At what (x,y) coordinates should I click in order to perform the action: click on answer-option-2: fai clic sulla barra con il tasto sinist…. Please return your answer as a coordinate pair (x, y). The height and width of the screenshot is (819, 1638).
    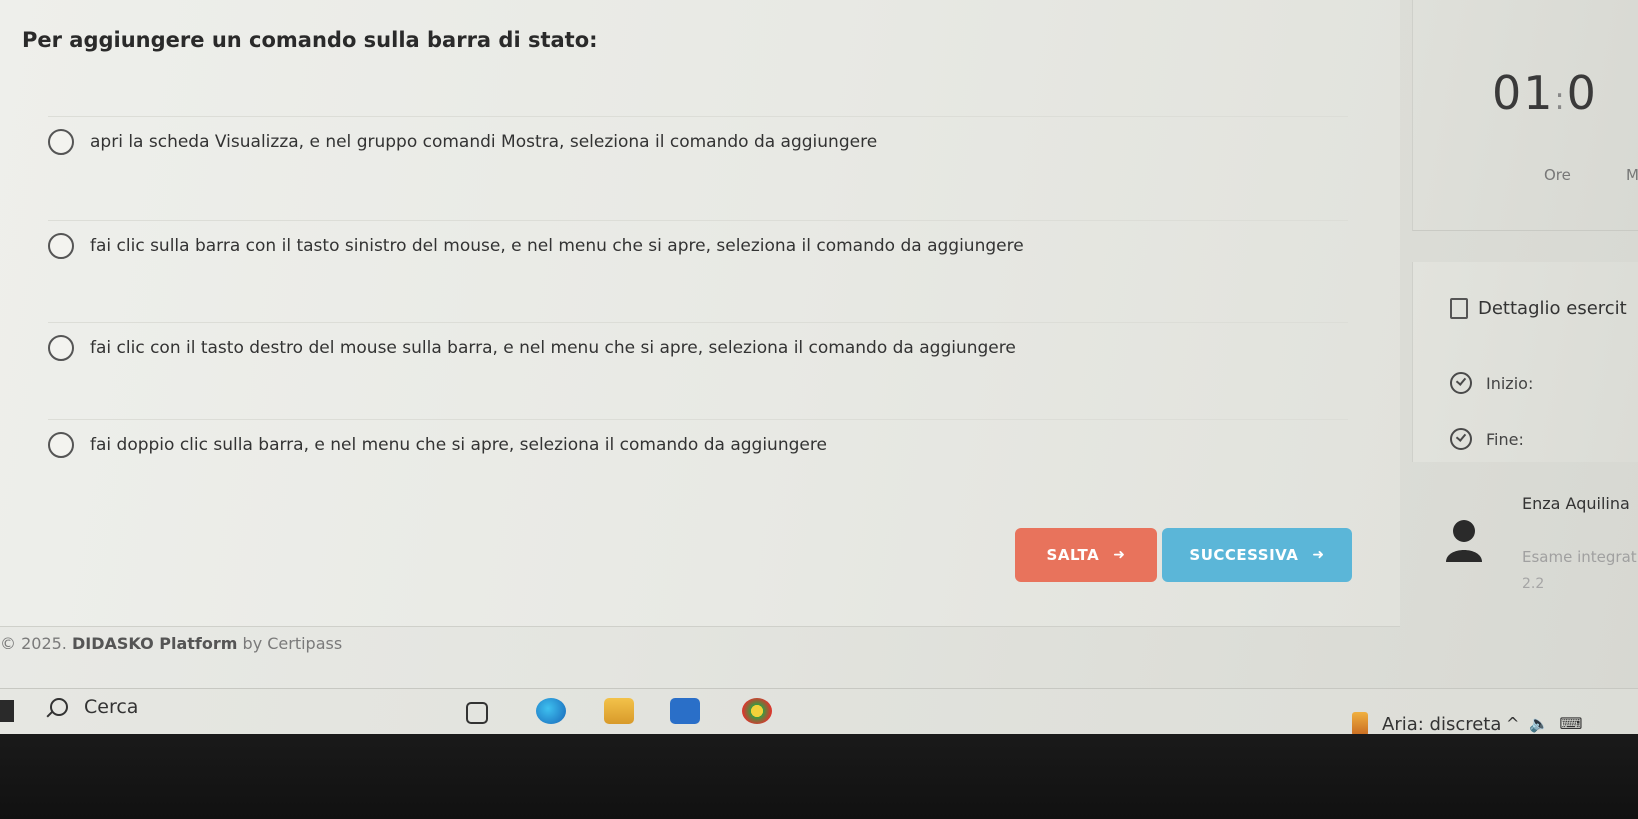
    Looking at the image, I should click on (698, 245).